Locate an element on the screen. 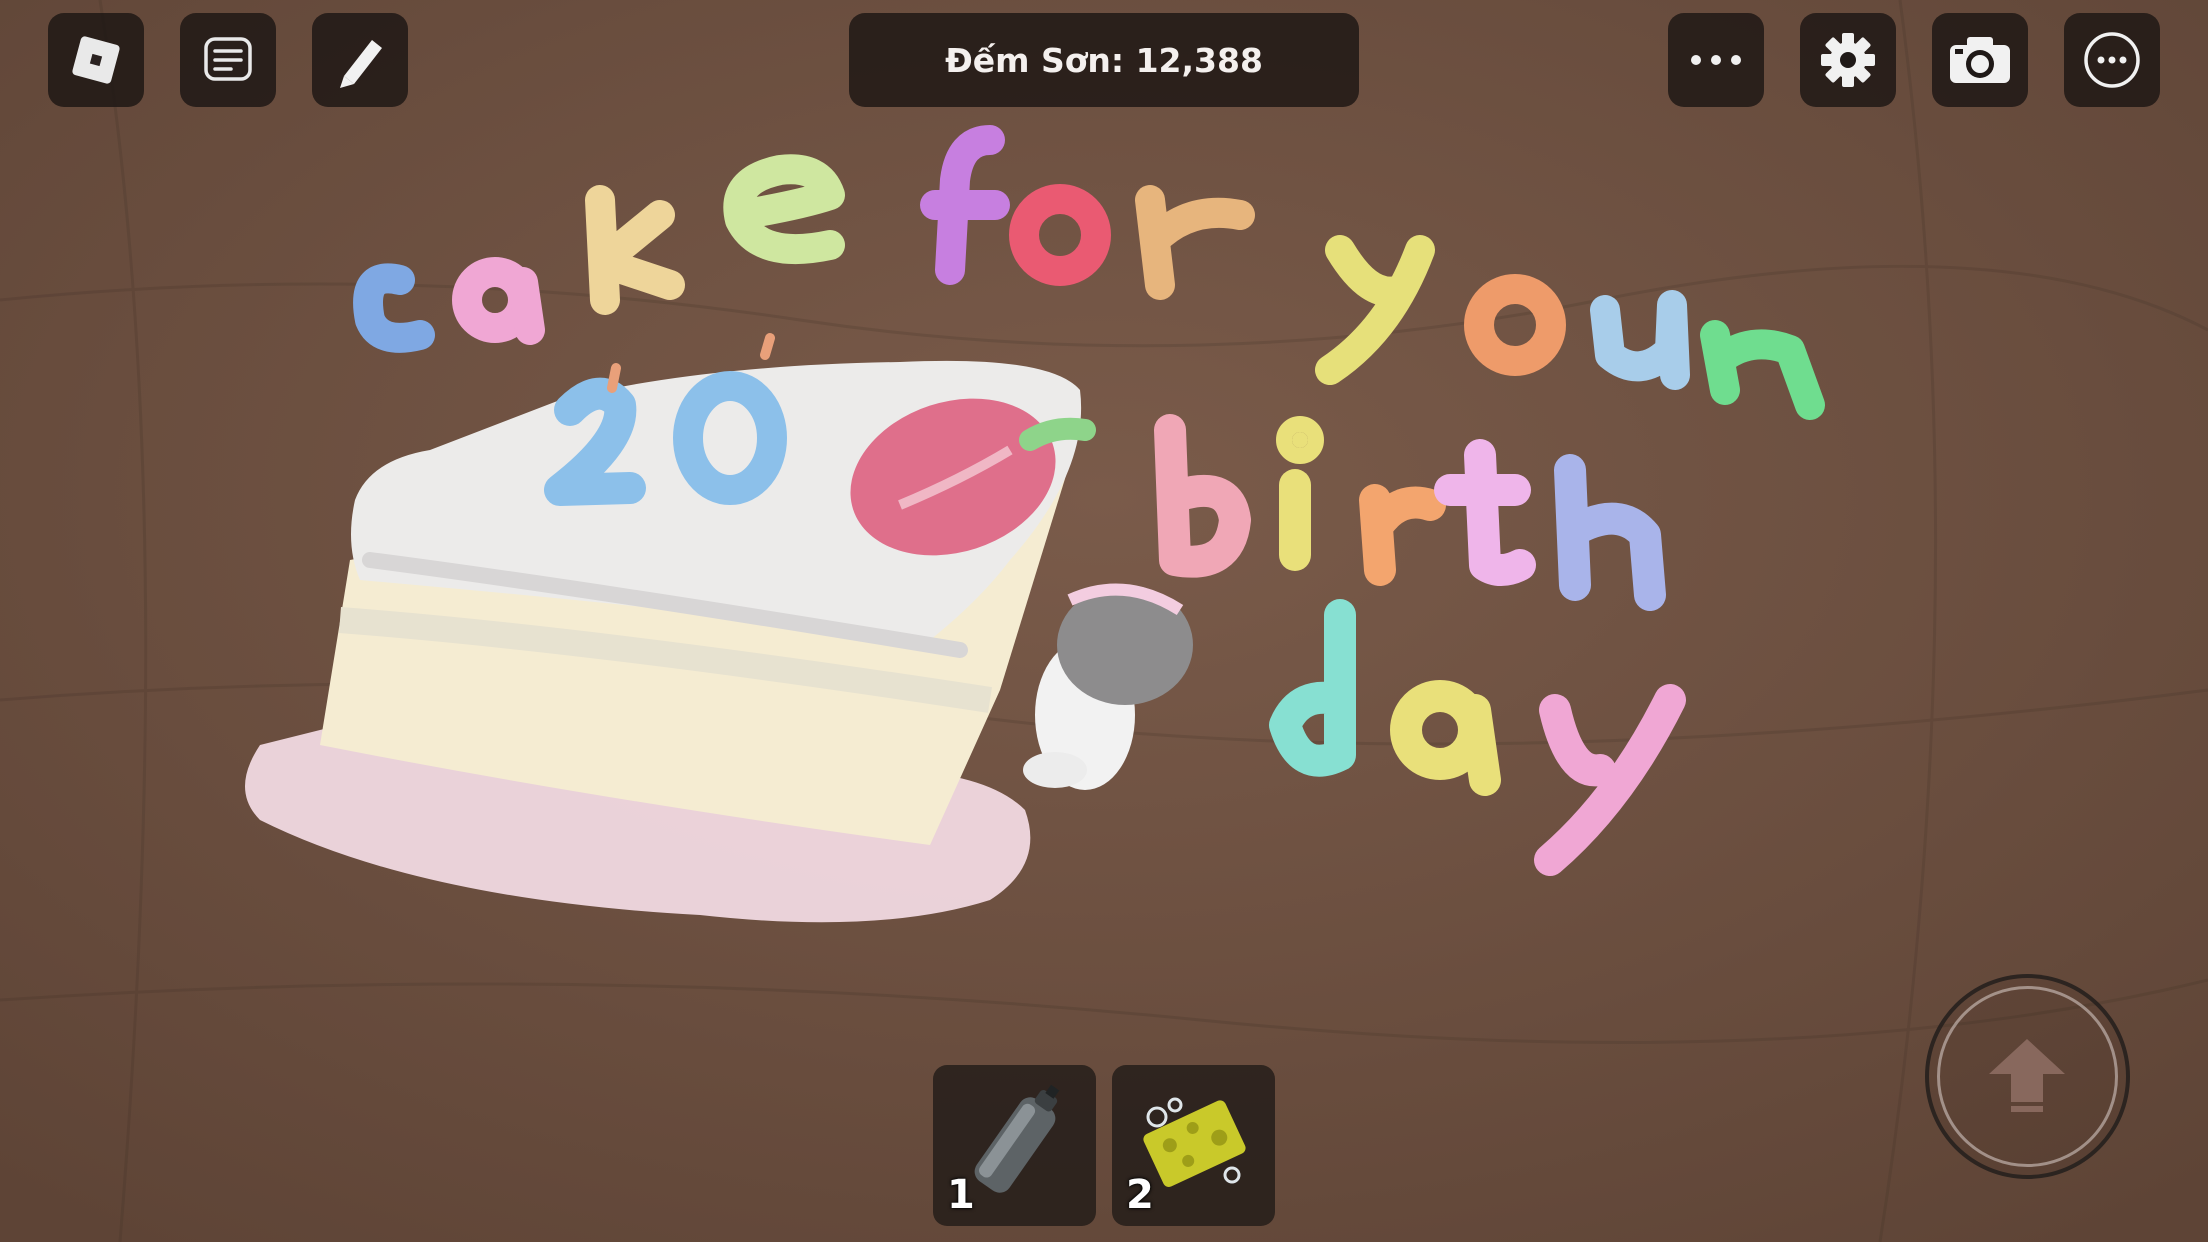  paint-counter-text: Đếm Sơn: 12,388 is located at coordinates (1104, 60).